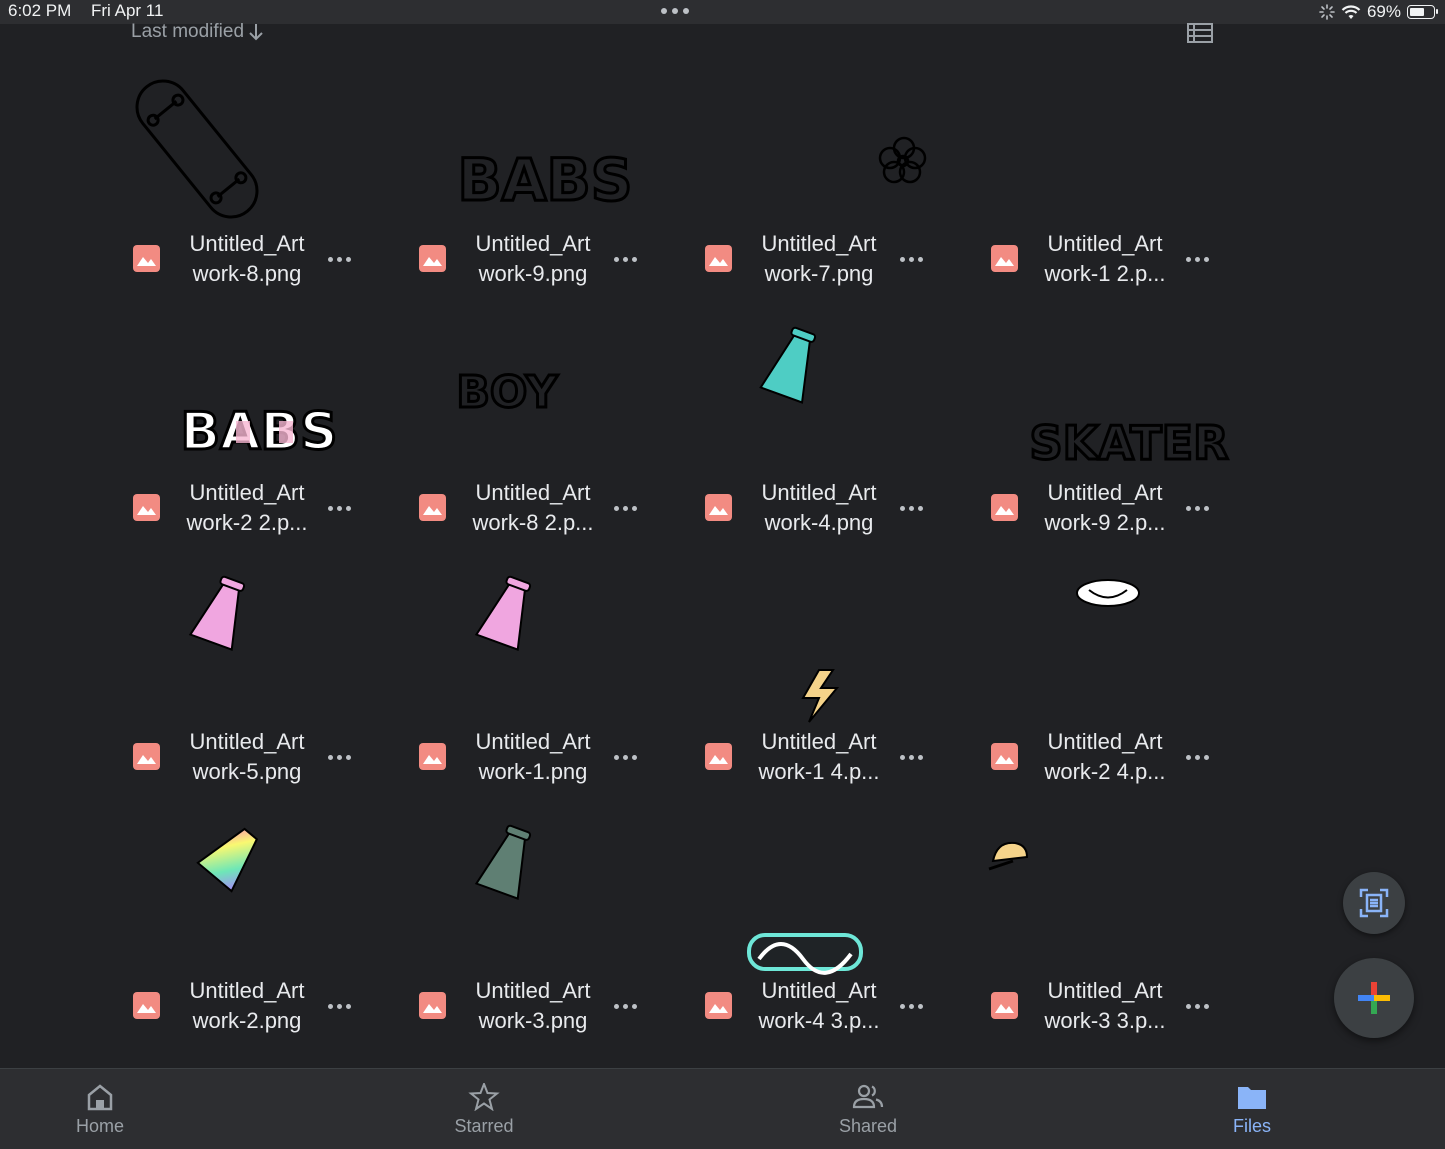 This screenshot has width=1445, height=1149. Describe the element at coordinates (1128, 443) in the screenshot. I see `svg-text: SKATER` at that location.